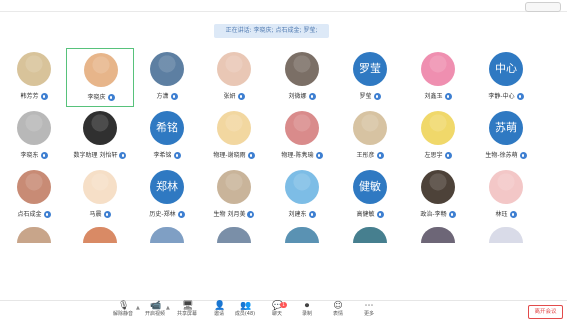  Describe the element at coordinates (168, 308) in the screenshot. I see `video-options-caret: ▲` at that location.